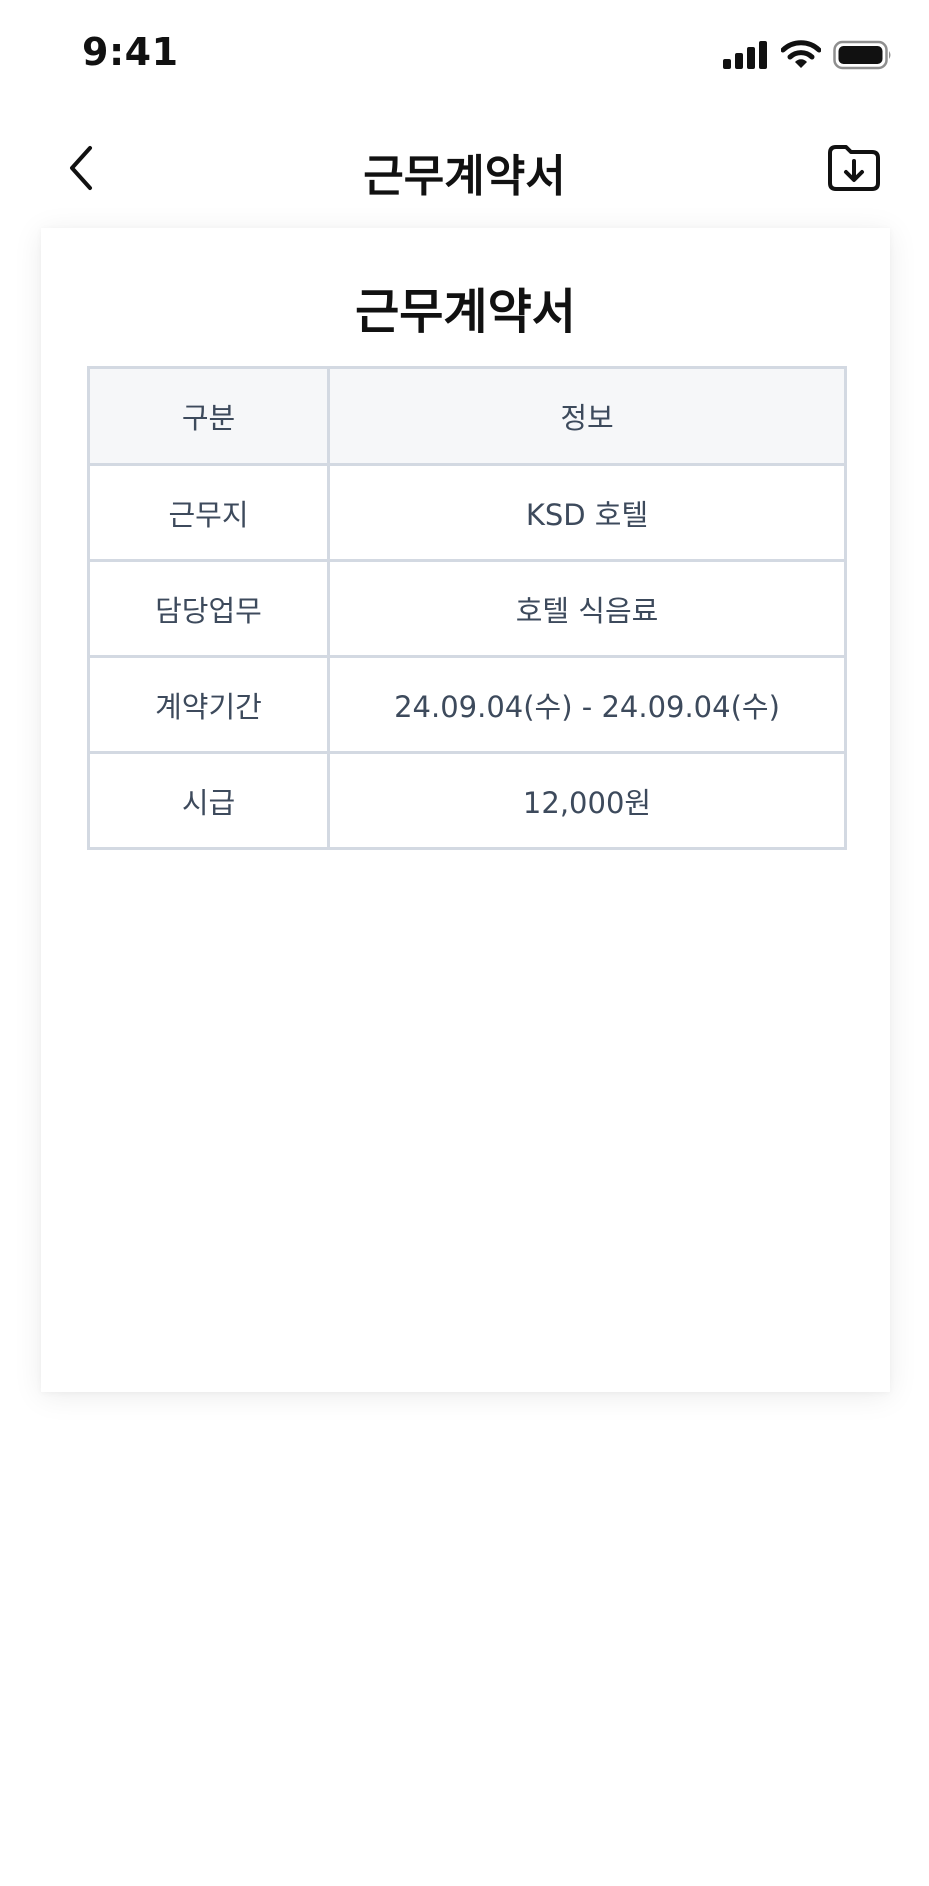  I want to click on row-label: 담당업무, so click(208, 608).